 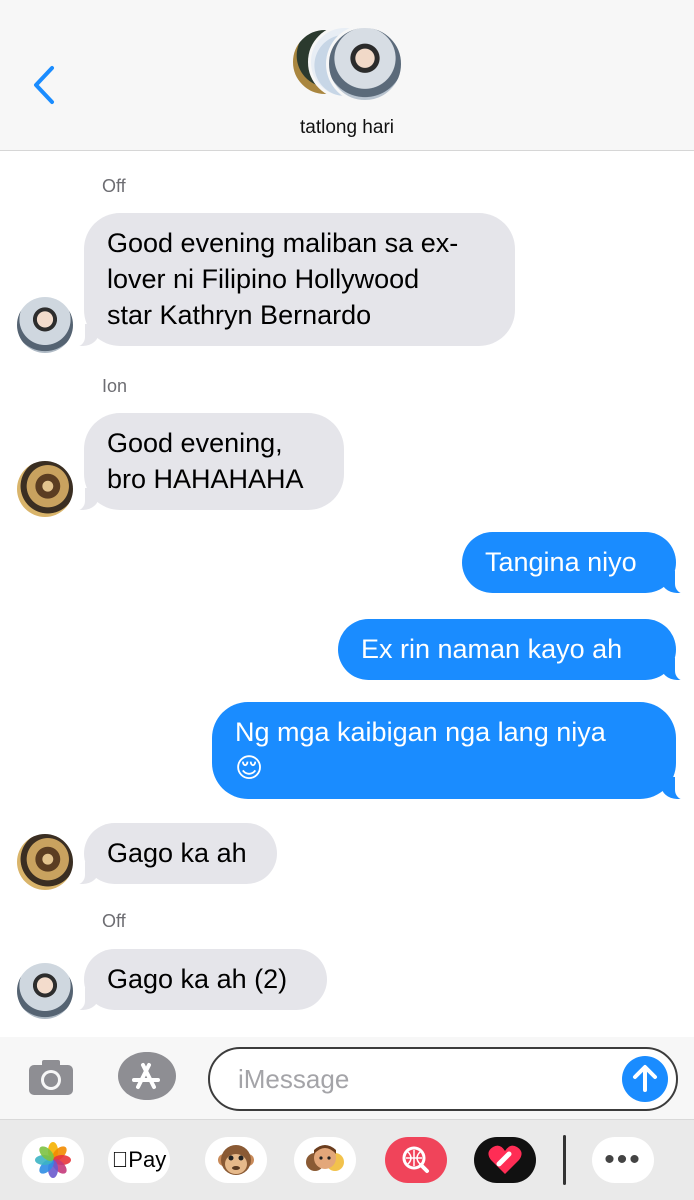 What do you see at coordinates (115, 386) in the screenshot?
I see `sender-name: Ion` at bounding box center [115, 386].